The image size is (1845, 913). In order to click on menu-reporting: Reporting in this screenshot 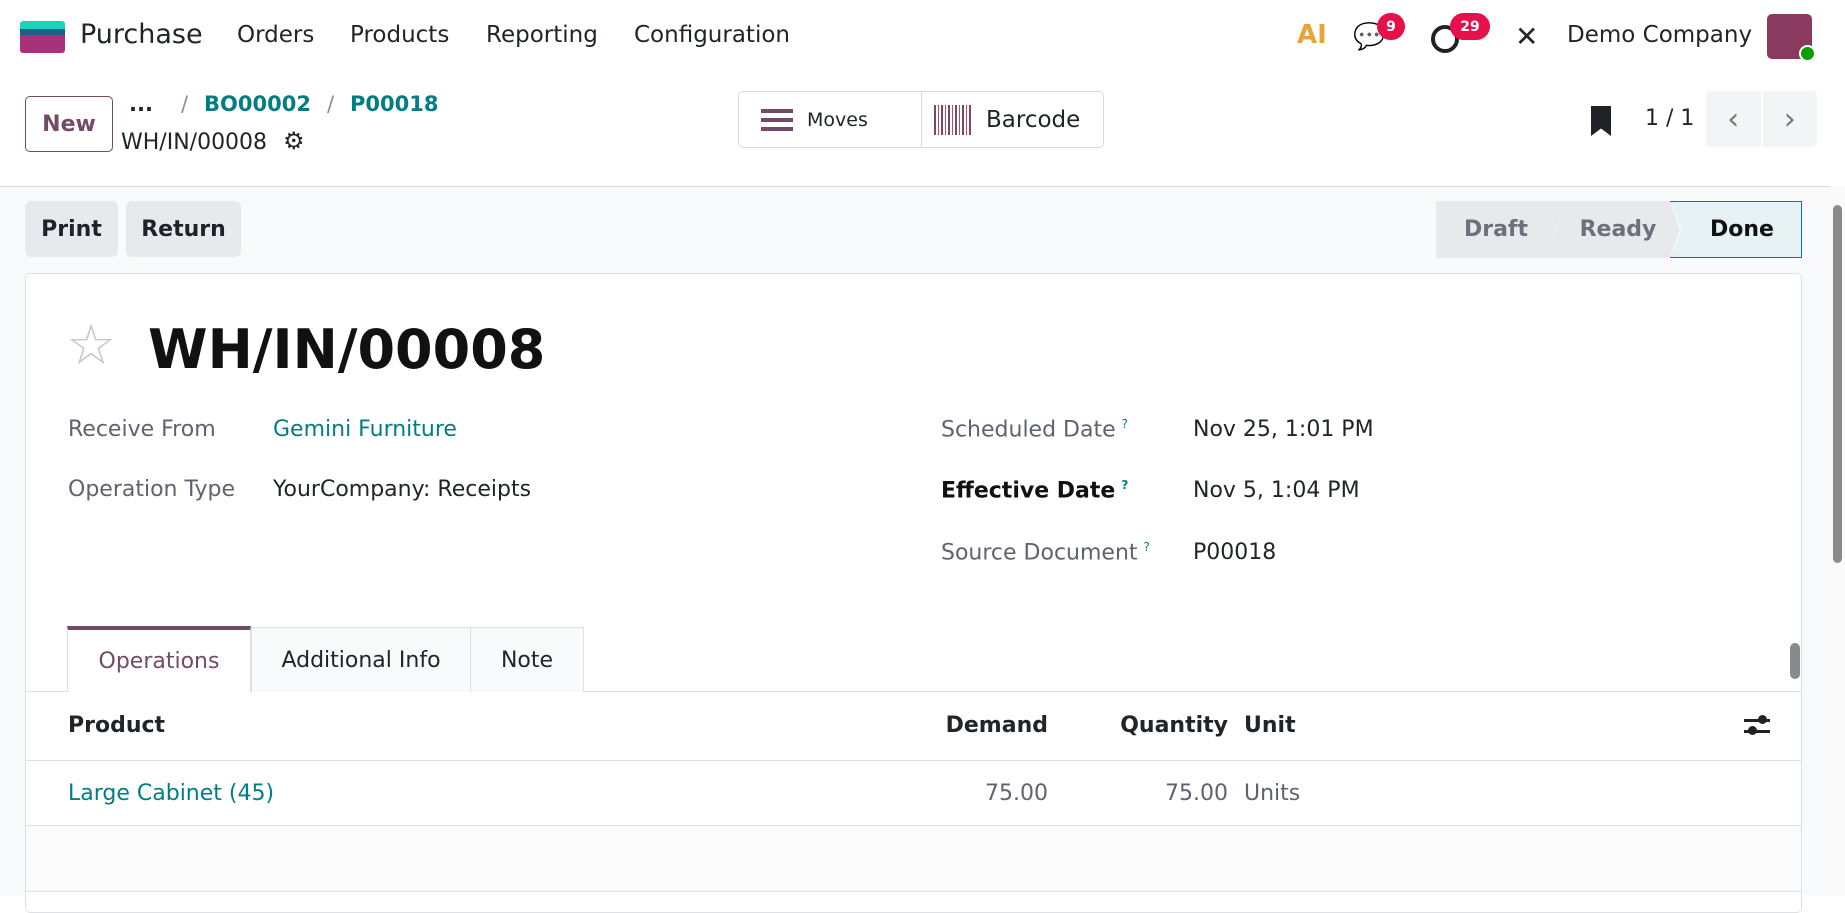, I will do `click(542, 35)`.